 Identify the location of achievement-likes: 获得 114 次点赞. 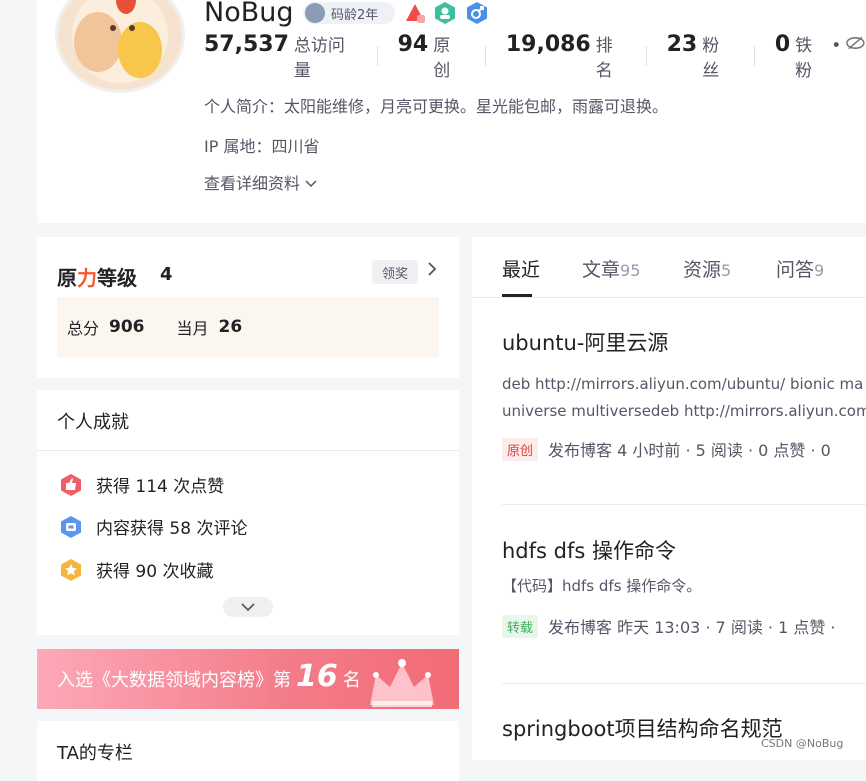
(141, 484).